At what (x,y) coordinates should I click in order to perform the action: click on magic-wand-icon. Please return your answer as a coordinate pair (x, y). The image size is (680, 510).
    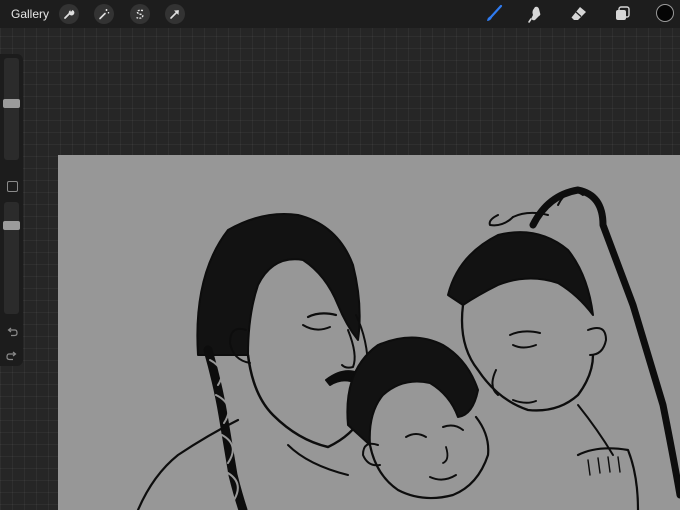
    Looking at the image, I should click on (104, 14).